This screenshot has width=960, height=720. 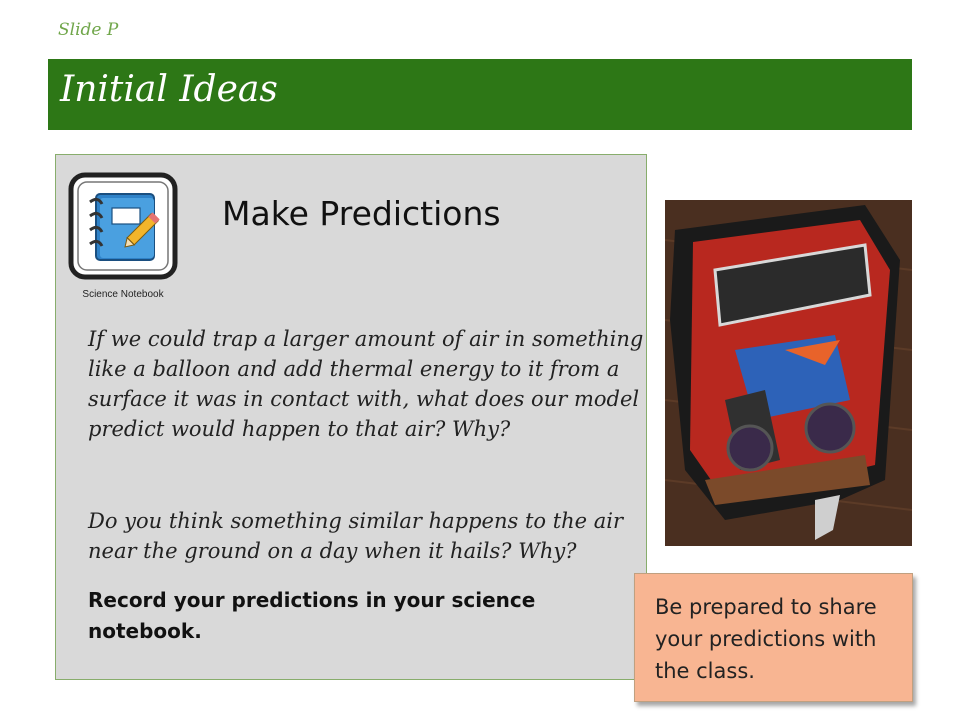 I want to click on section-heading: Make Predictions, so click(x=361, y=213).